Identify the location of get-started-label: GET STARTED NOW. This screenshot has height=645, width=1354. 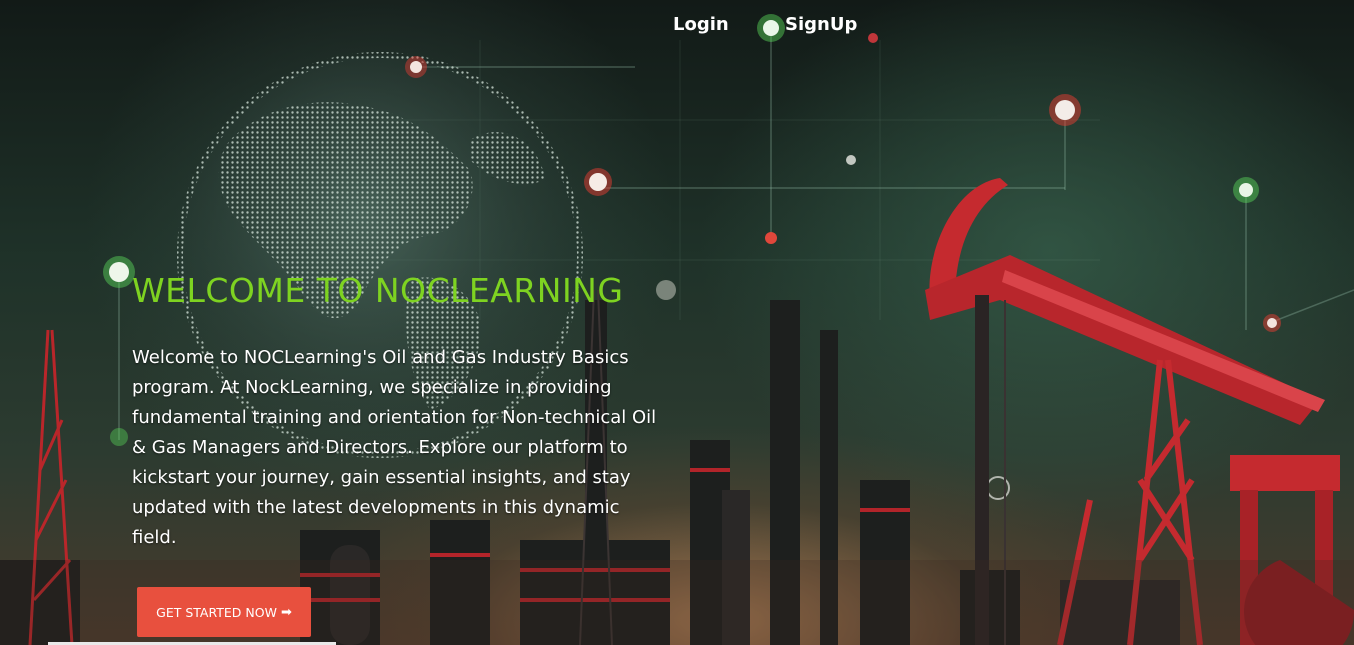
(216, 612).